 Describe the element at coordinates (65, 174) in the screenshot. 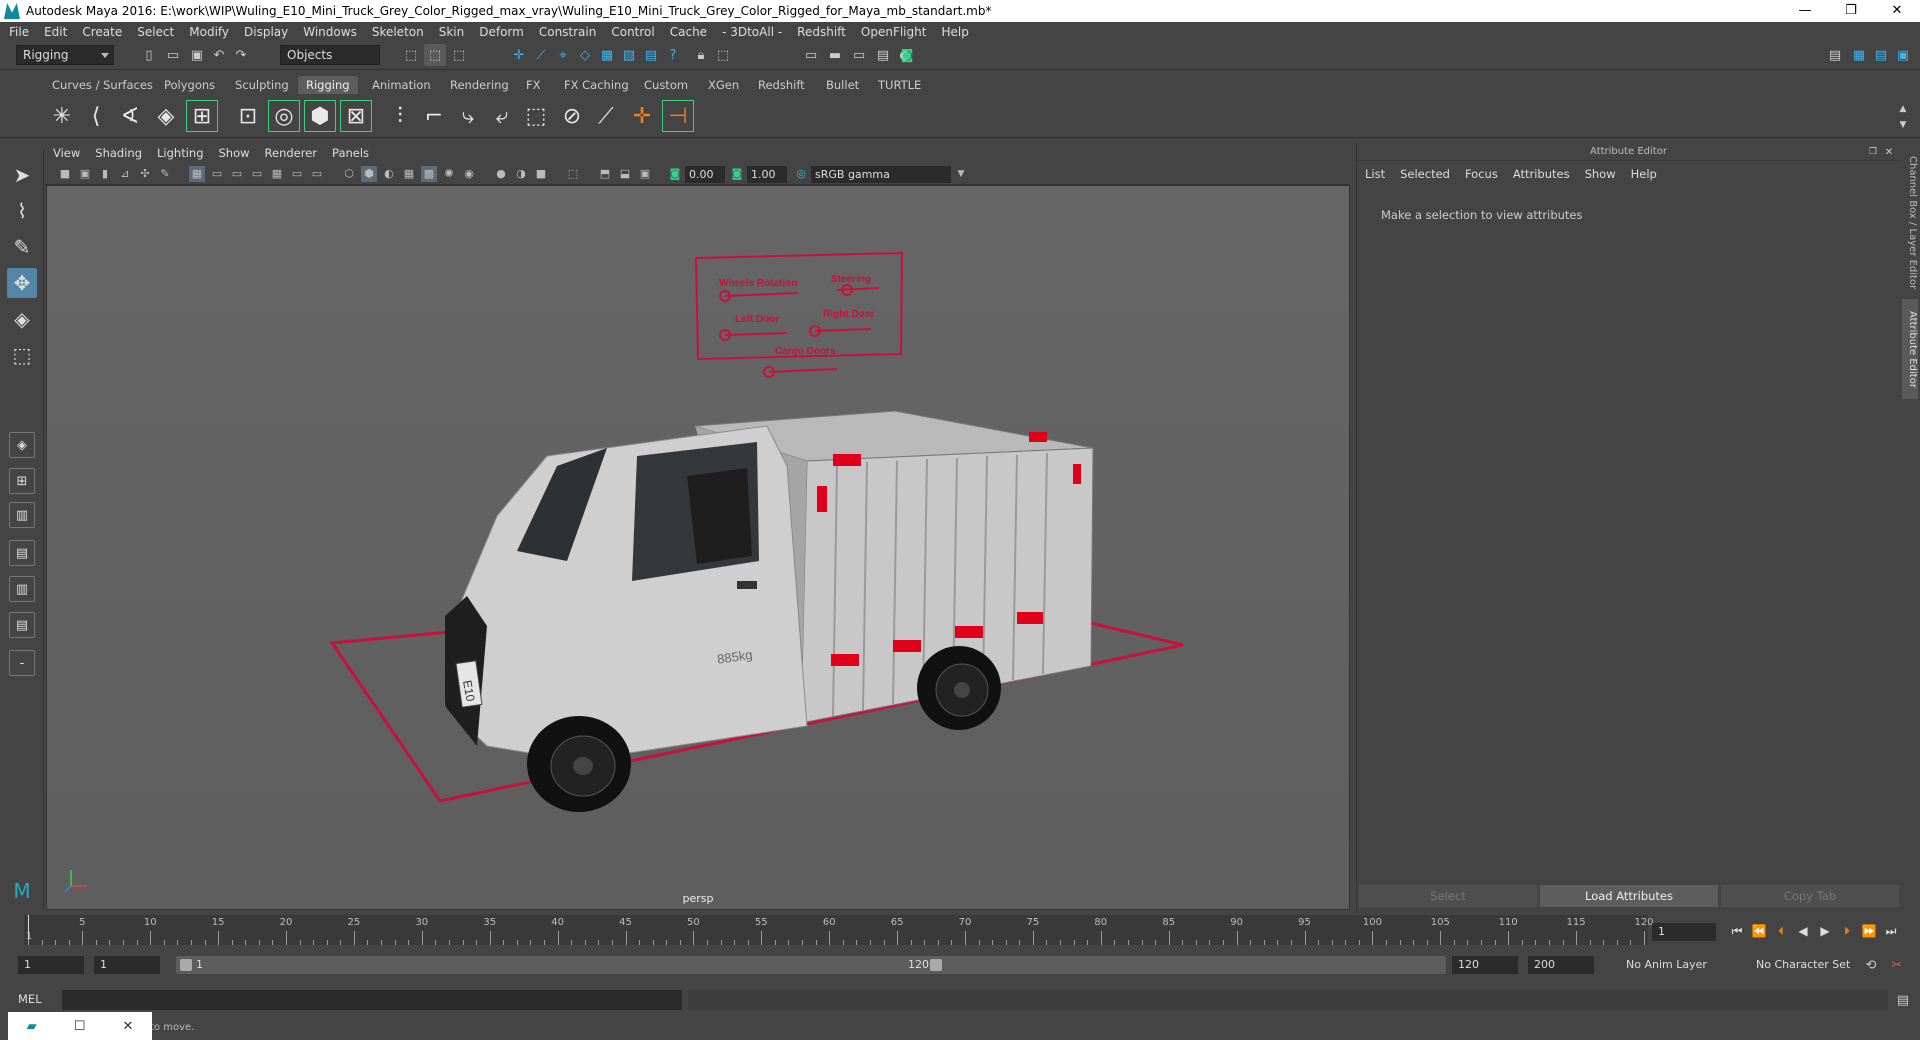

I see `camera-select-icon: ■` at that location.